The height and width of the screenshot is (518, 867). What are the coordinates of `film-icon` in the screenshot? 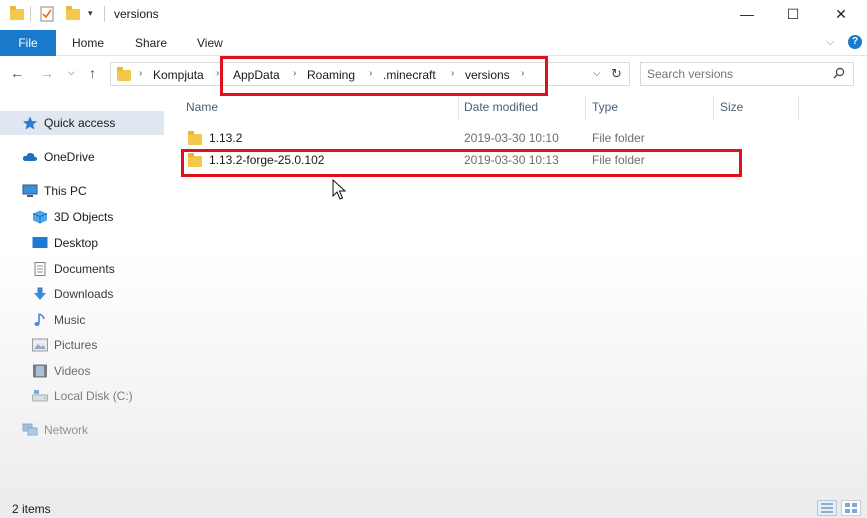 It's located at (40, 371).